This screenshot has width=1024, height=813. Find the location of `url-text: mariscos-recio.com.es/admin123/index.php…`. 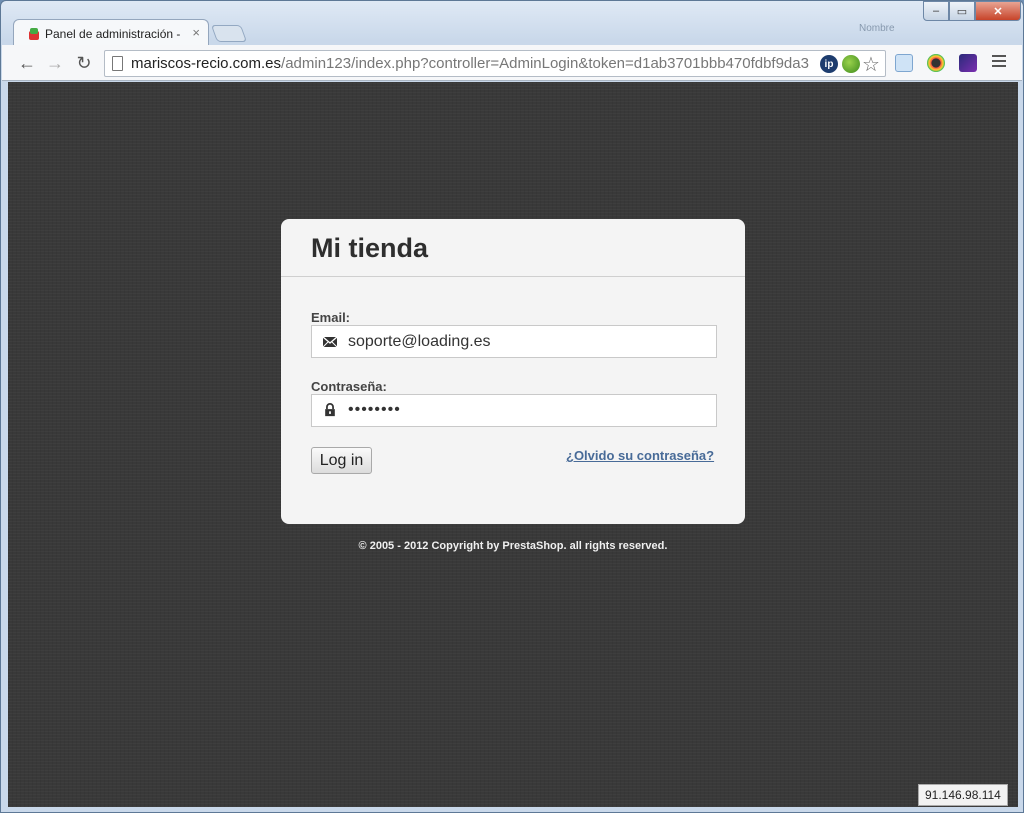

url-text: mariscos-recio.com.es/admin123/index.php… is located at coordinates (476, 63).